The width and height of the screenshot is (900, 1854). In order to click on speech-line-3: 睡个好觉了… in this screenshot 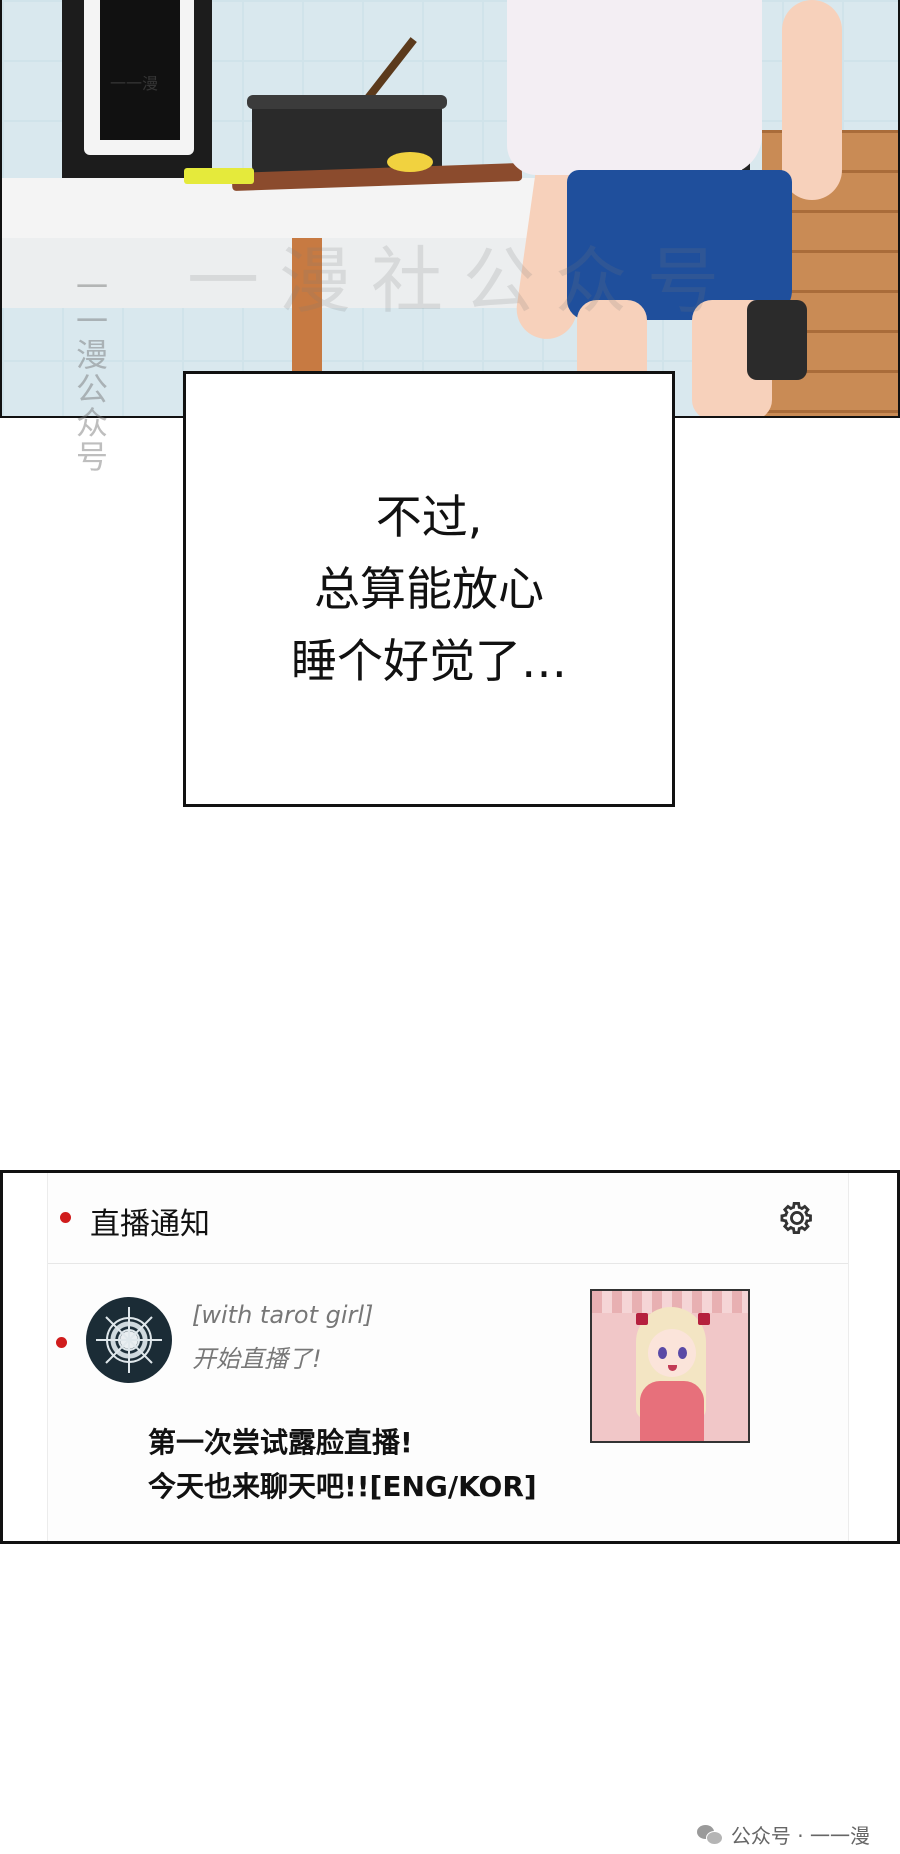, I will do `click(429, 661)`.